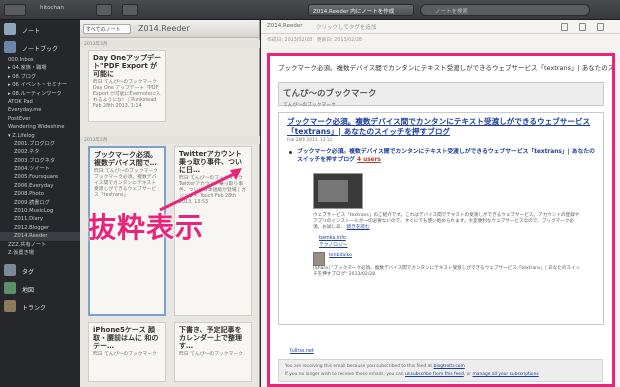 This screenshot has width=620, height=387. What do you see at coordinates (107, 29) in the screenshot?
I see `all-notes-dropdown: すべてのノート` at bounding box center [107, 29].